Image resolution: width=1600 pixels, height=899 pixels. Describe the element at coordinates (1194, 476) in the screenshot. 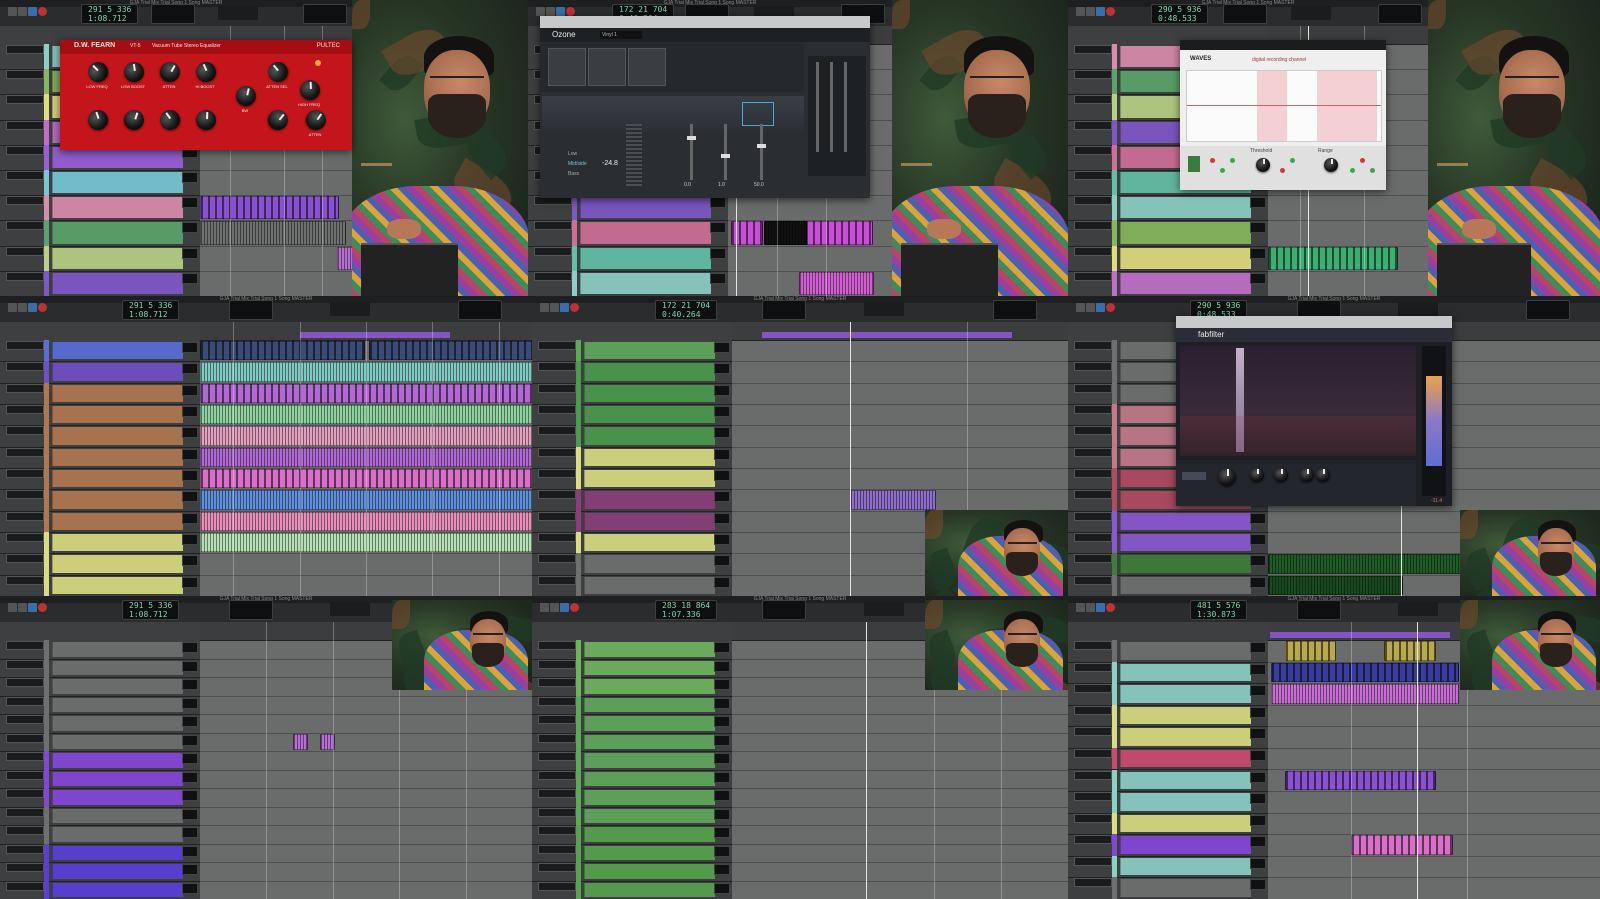

I see `mode-button` at that location.